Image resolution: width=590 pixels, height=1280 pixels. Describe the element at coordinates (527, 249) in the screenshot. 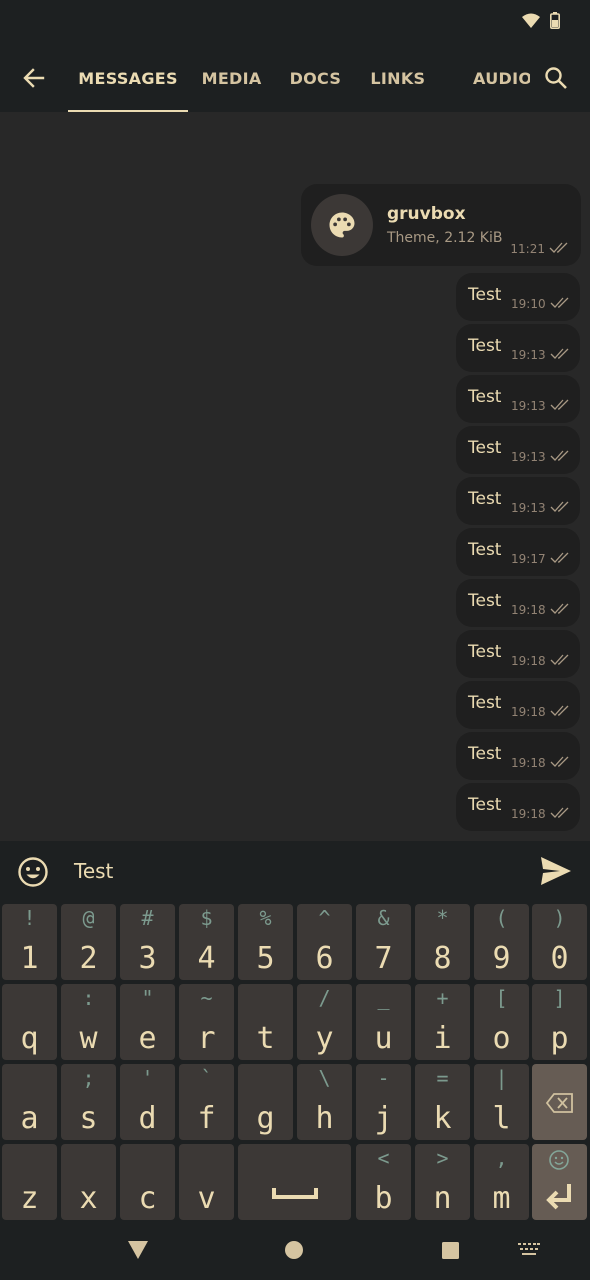

I see `message-time: 11:21` at that location.